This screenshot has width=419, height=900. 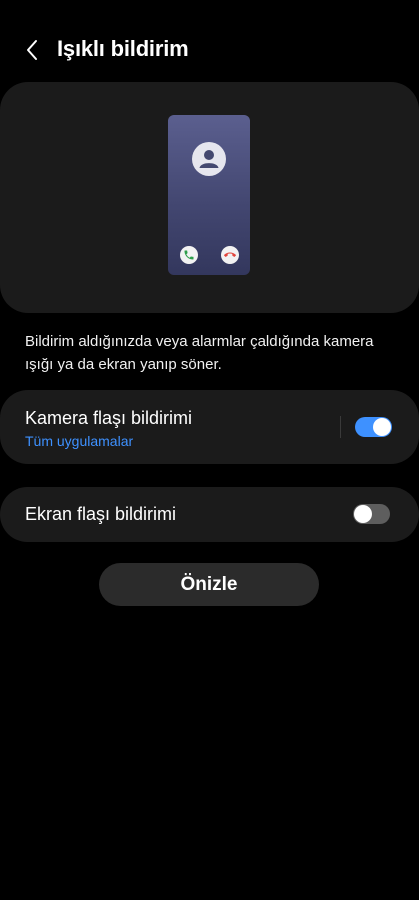 What do you see at coordinates (79, 441) in the screenshot?
I see `camera-flash-apps-link: Tüm uygulamalar` at bounding box center [79, 441].